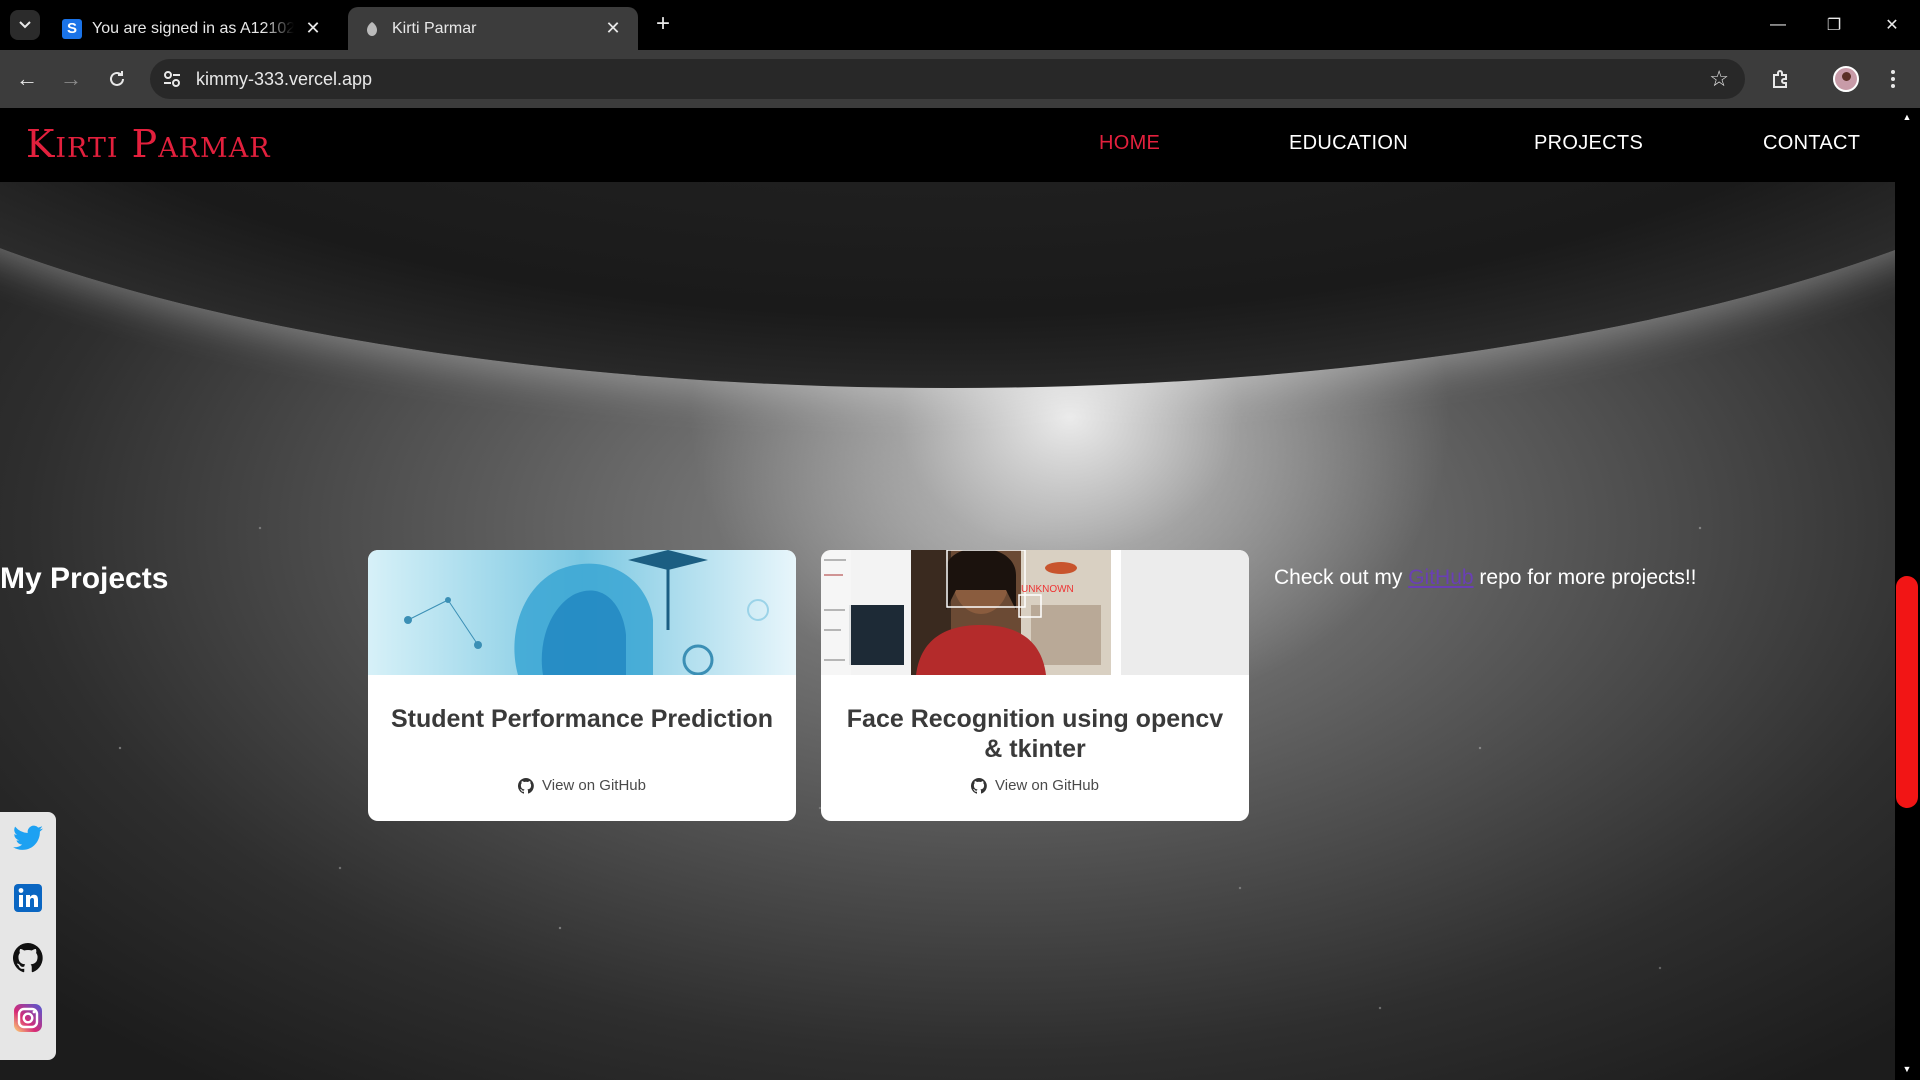 Image resolution: width=1920 pixels, height=1080 pixels. I want to click on nav-contact: CONTACT, so click(1811, 143).